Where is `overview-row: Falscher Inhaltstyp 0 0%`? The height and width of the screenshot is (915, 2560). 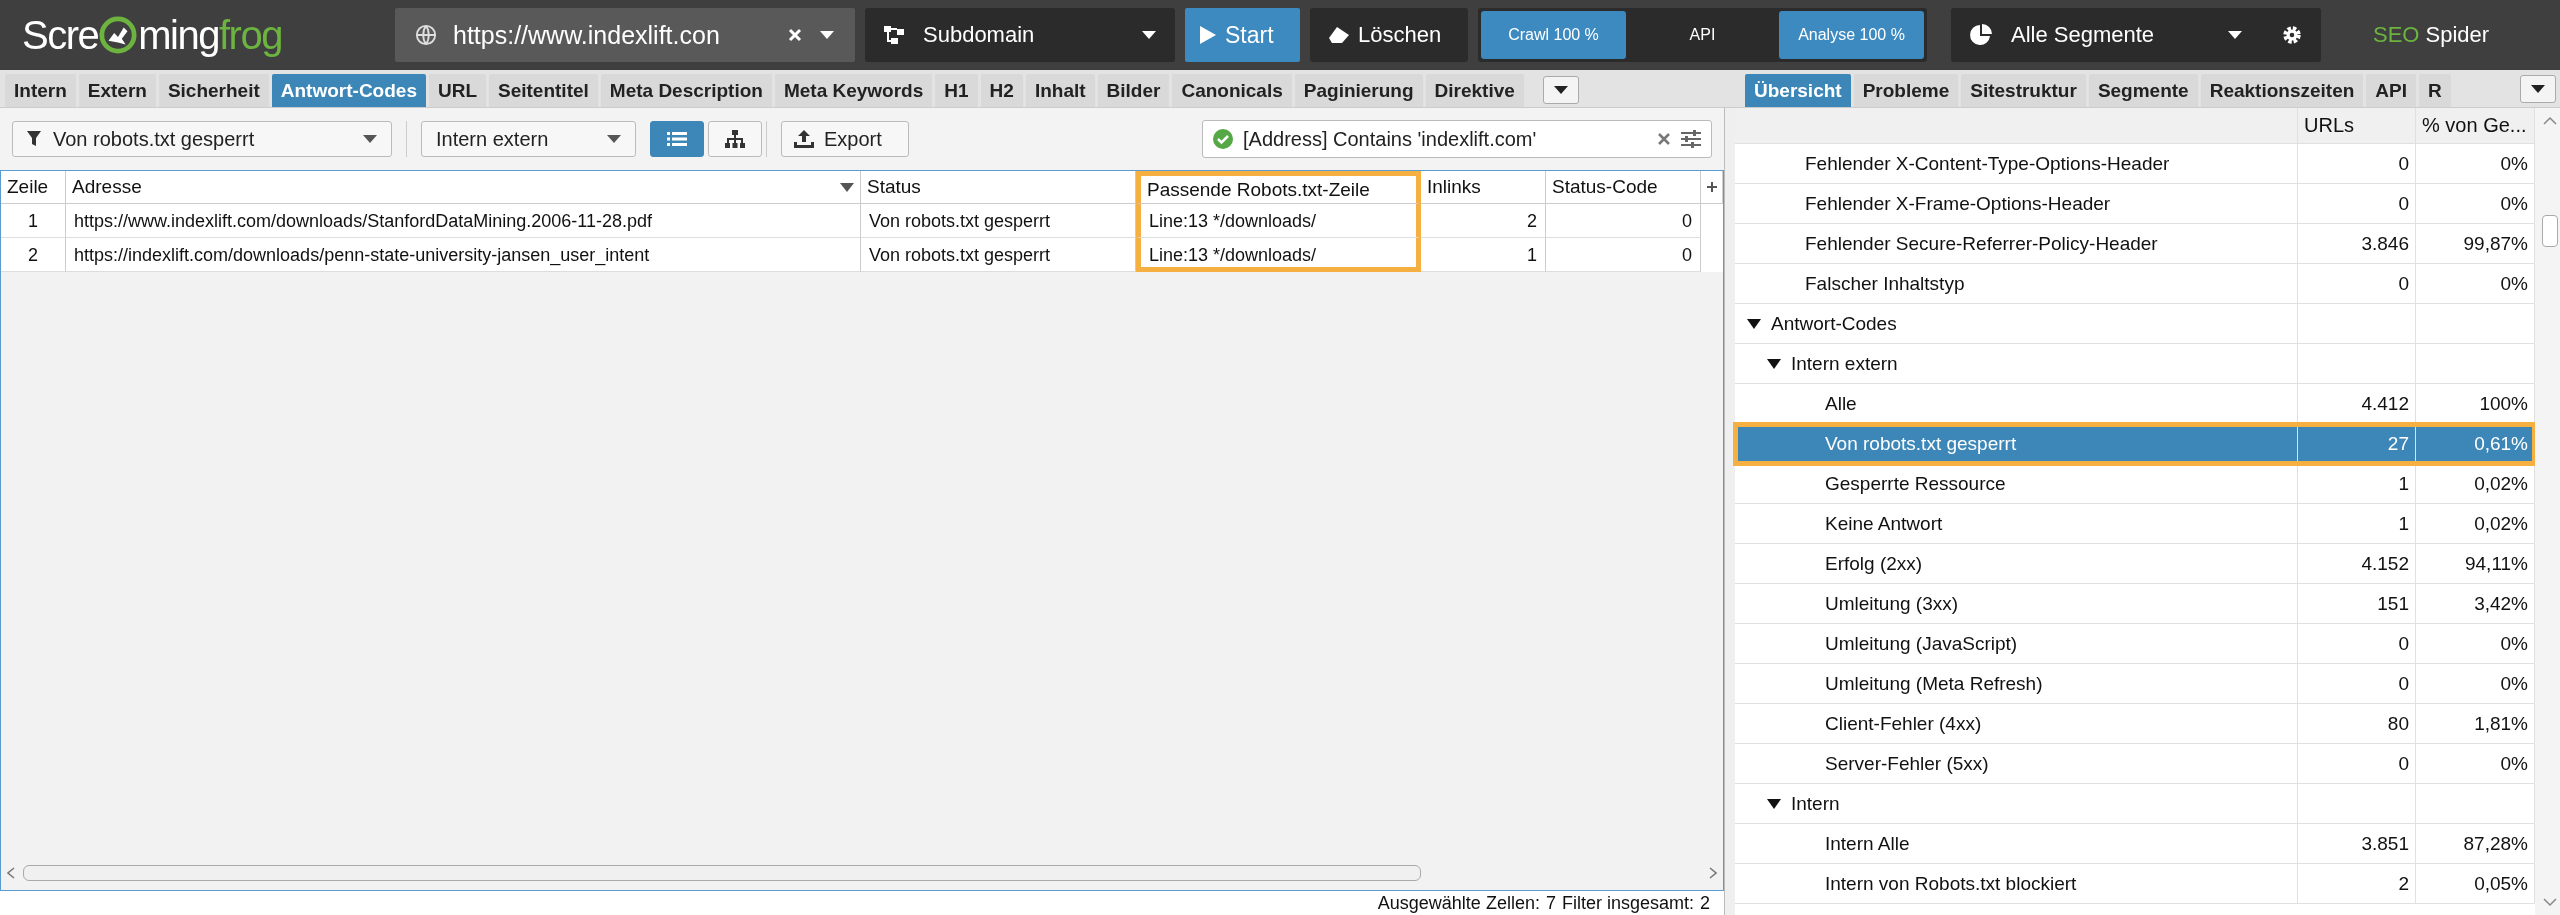 overview-row: Falscher Inhaltstyp 0 0% is located at coordinates (2135, 284).